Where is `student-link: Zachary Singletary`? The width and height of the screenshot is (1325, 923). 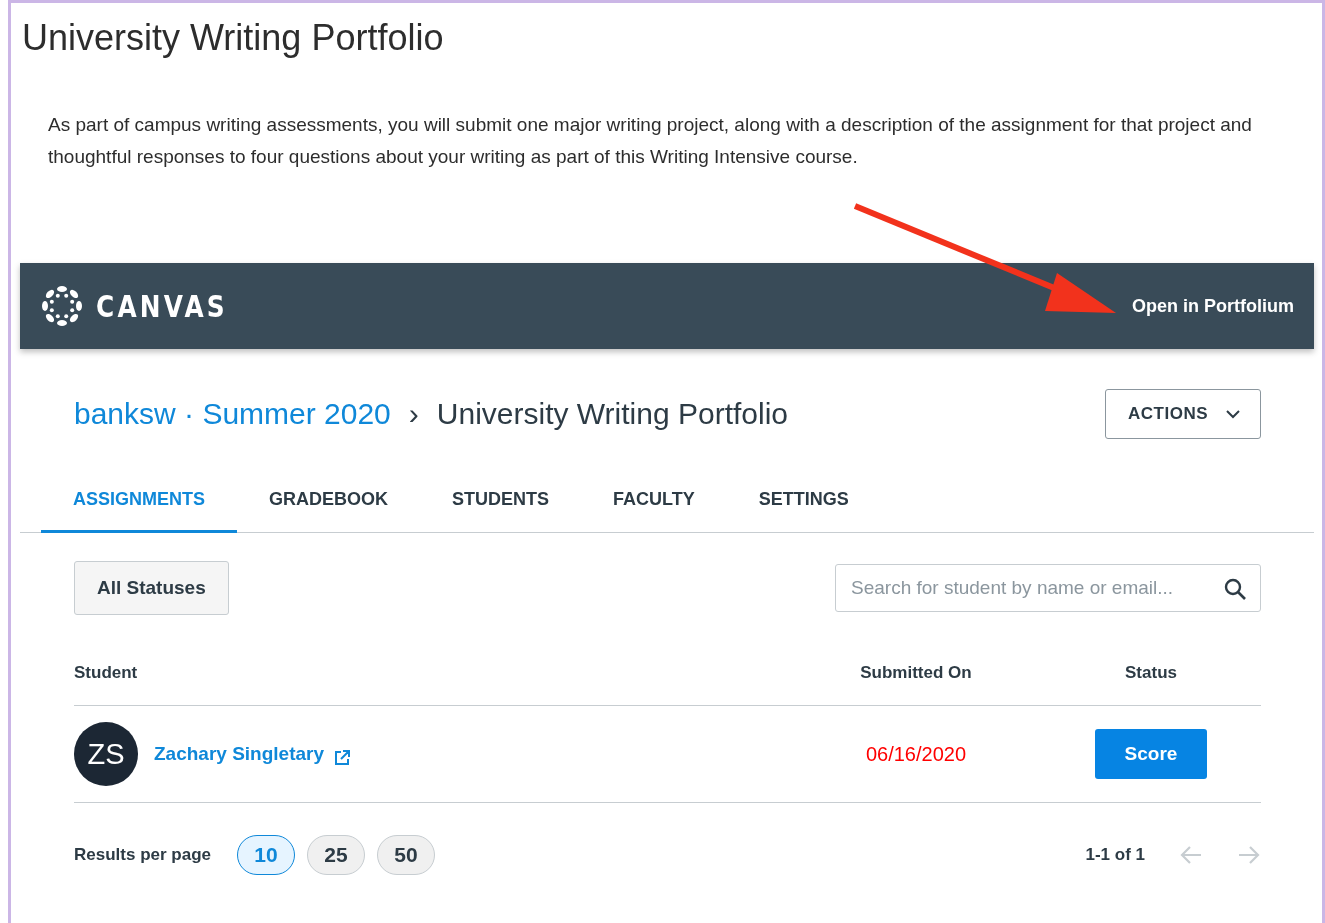 student-link: Zachary Singletary is located at coordinates (239, 754).